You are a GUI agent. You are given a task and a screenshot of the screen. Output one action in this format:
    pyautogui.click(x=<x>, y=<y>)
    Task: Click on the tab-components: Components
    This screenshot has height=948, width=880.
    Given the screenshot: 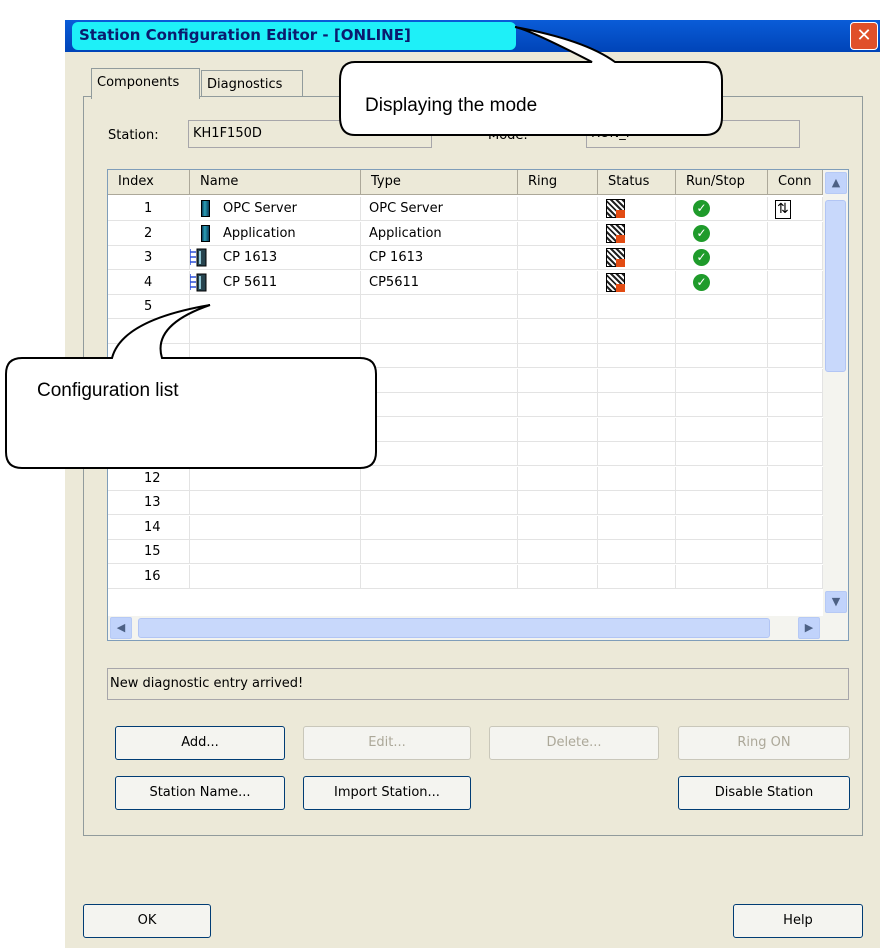 What is the action you would take?
    pyautogui.click(x=145, y=83)
    